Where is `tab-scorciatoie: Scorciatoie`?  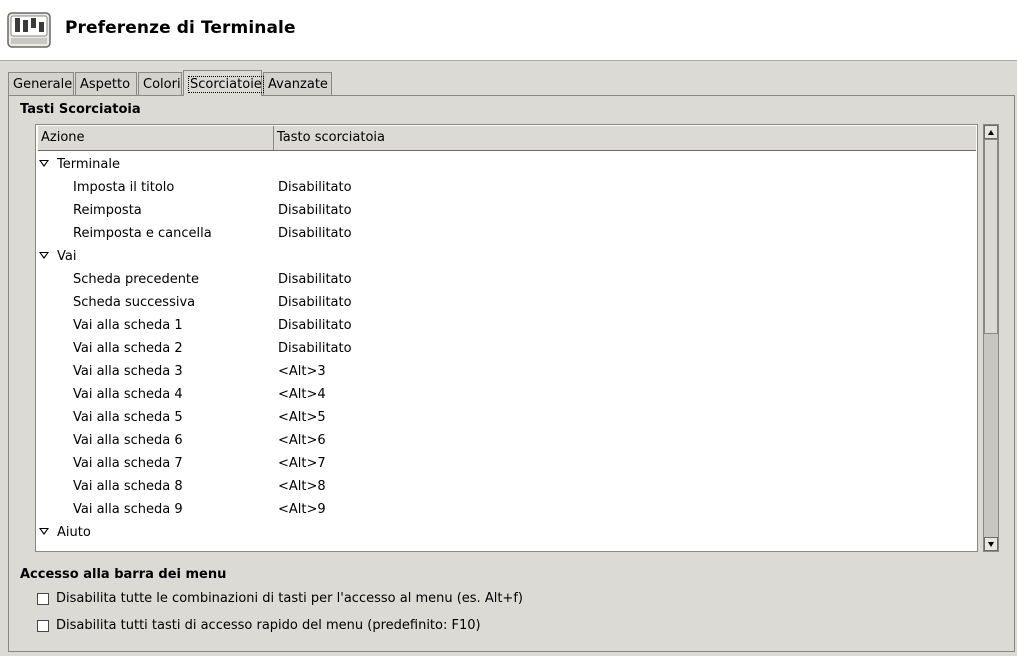
tab-scorciatoie: Scorciatoie is located at coordinates (223, 83).